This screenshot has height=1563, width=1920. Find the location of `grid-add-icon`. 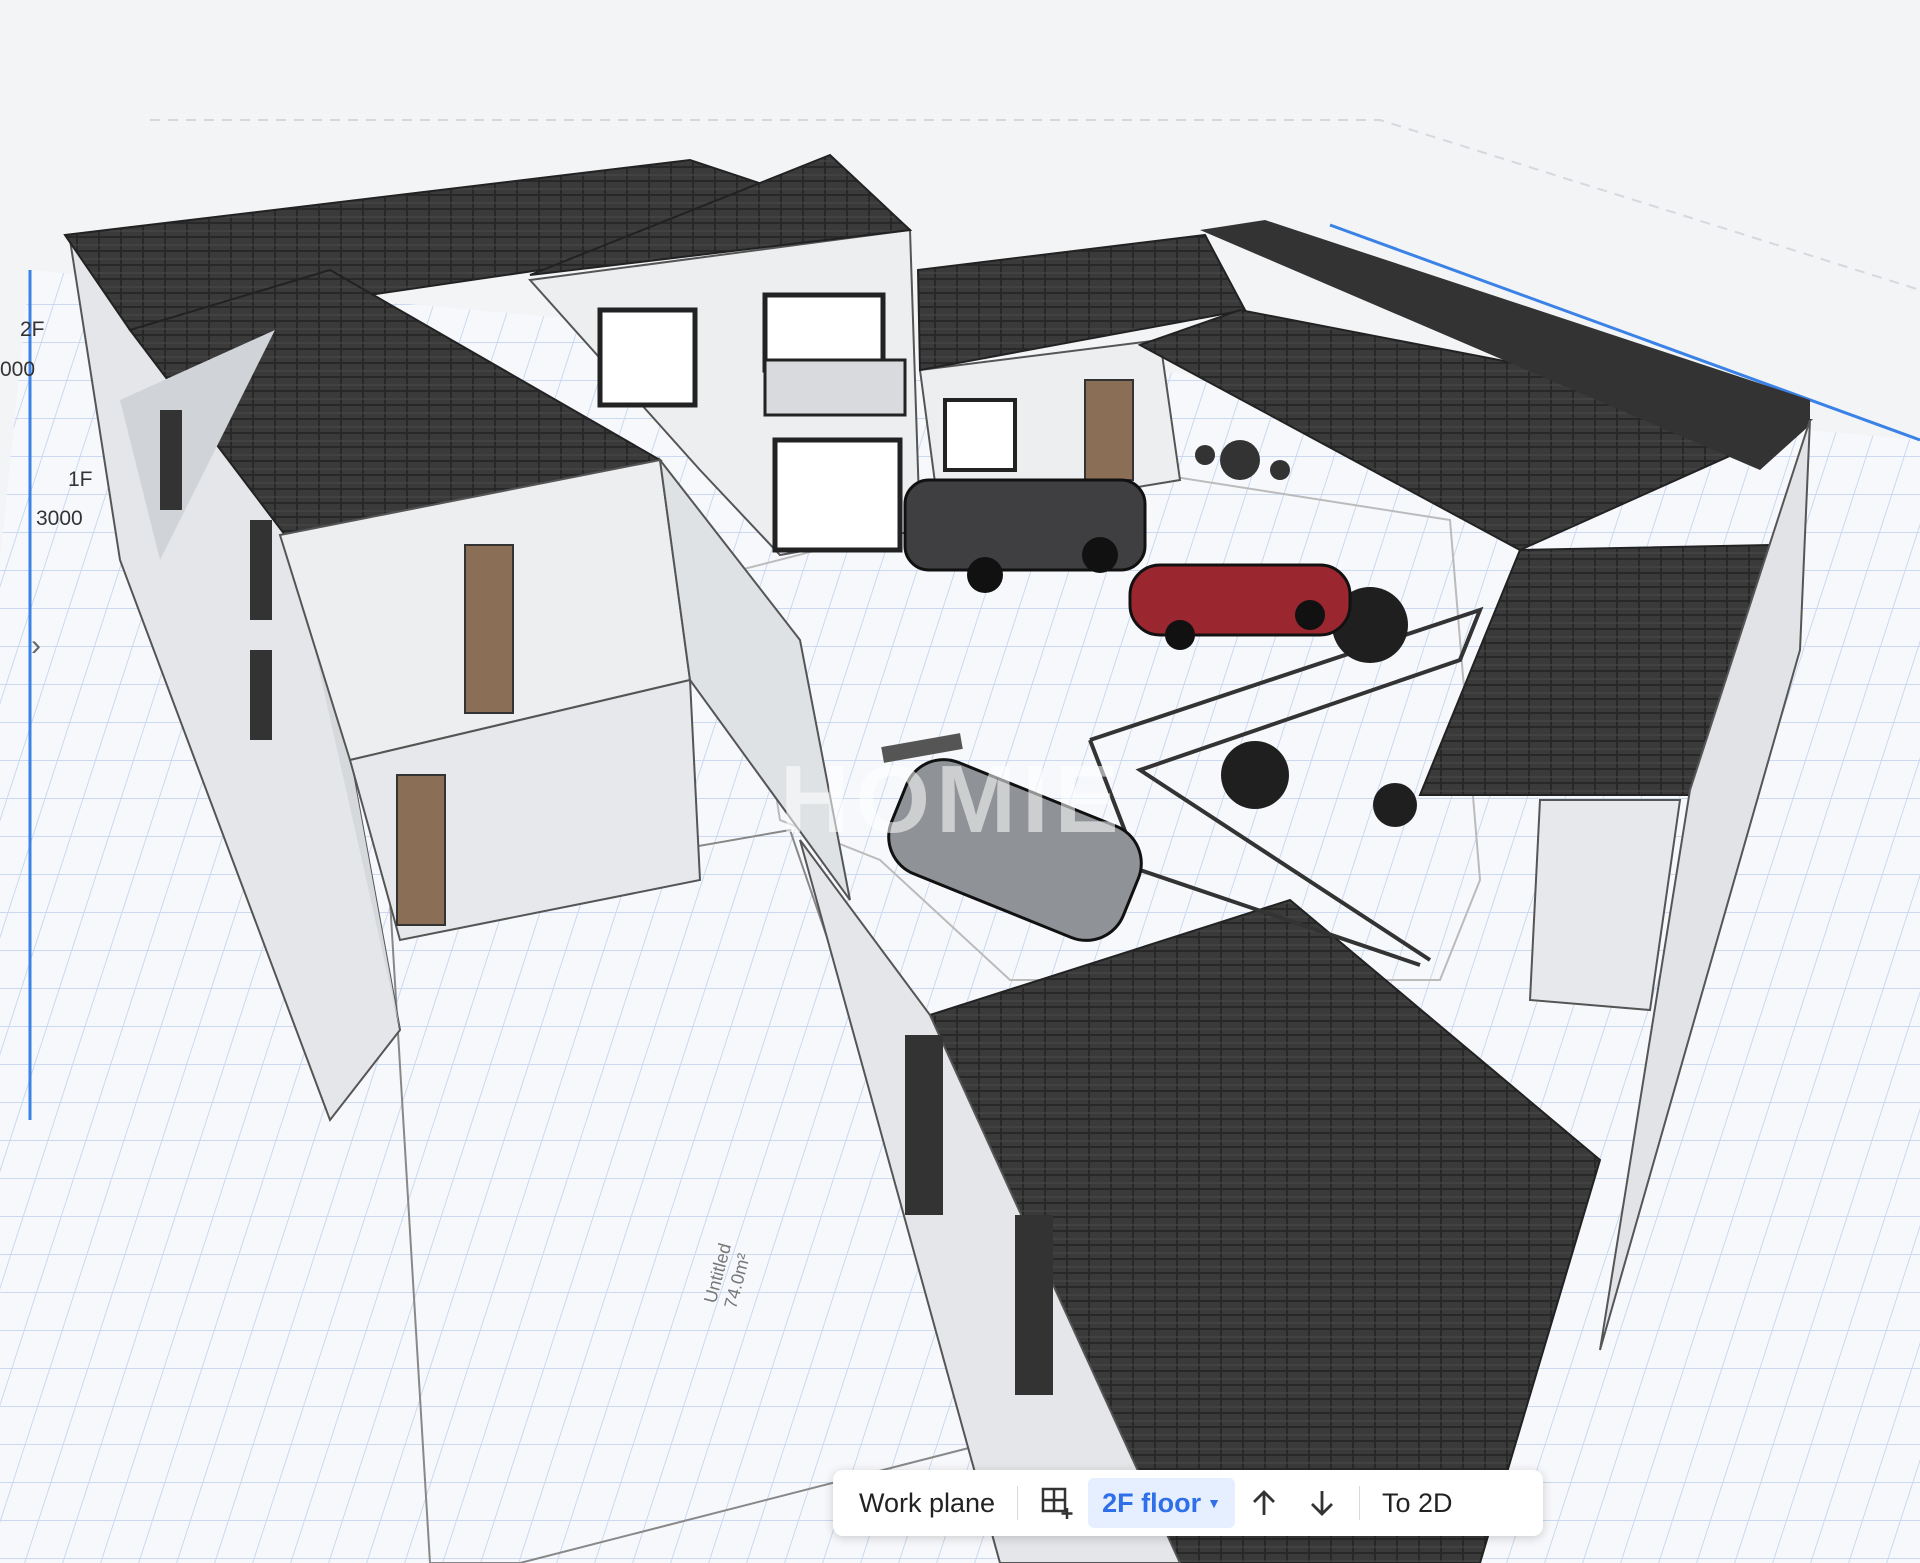

grid-add-icon is located at coordinates (1057, 1503).